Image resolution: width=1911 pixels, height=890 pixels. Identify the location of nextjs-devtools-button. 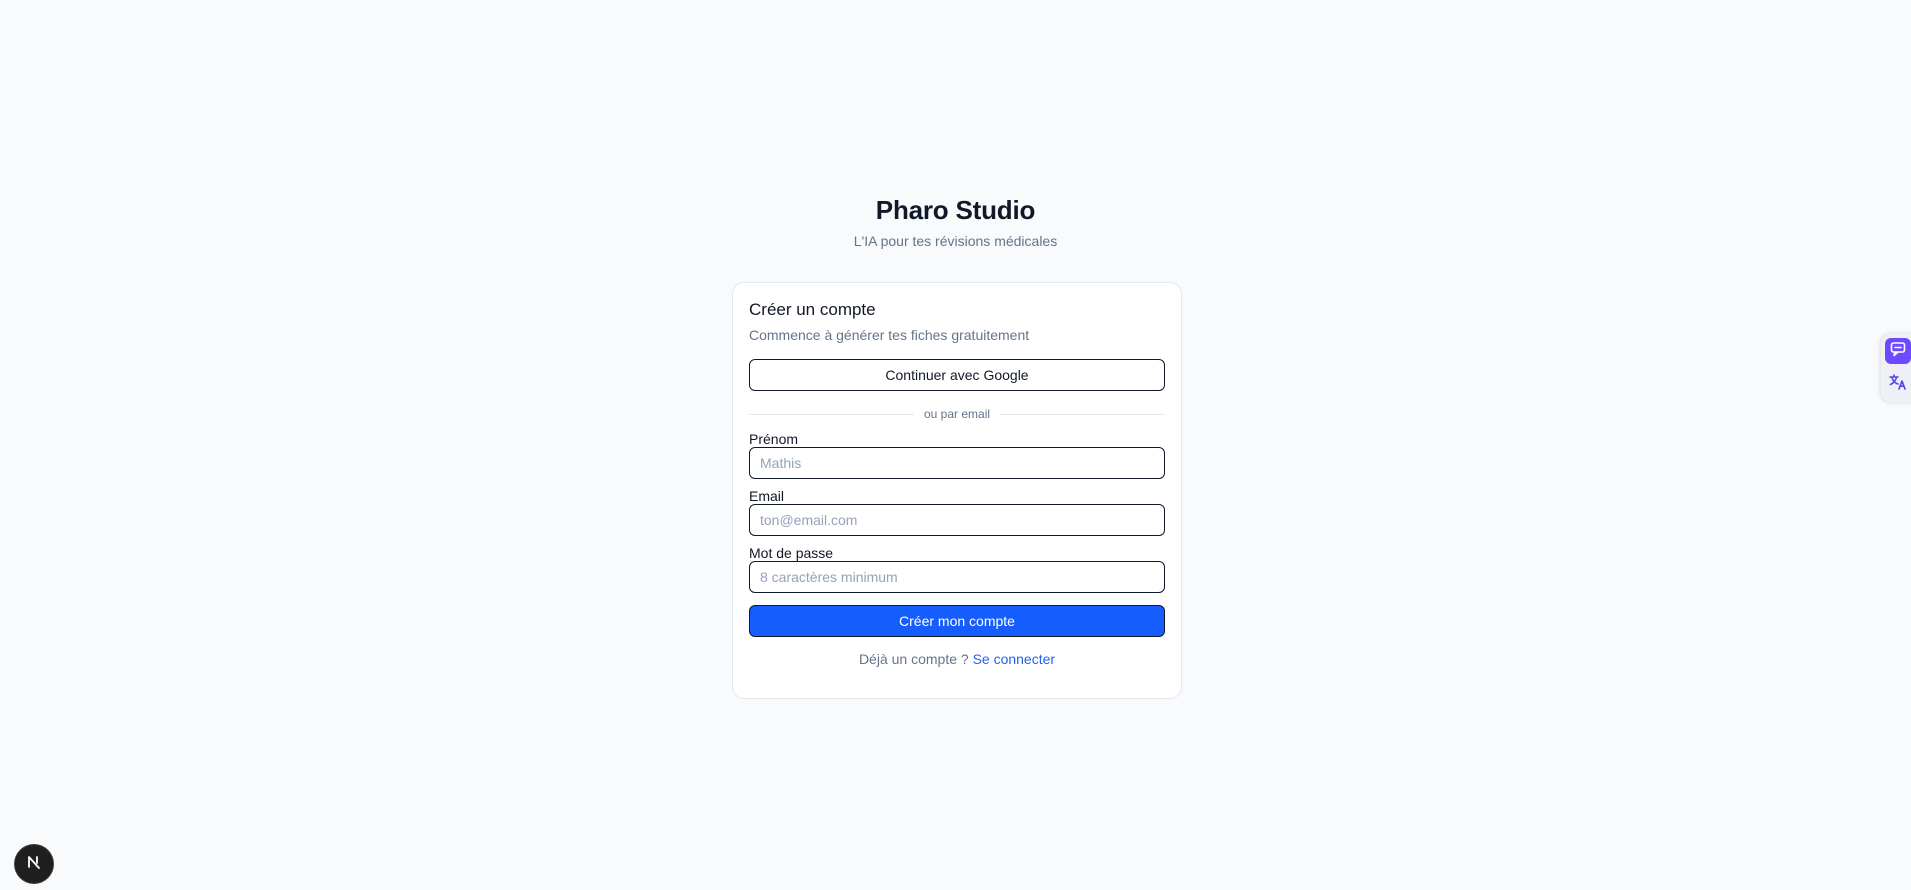
(34, 864).